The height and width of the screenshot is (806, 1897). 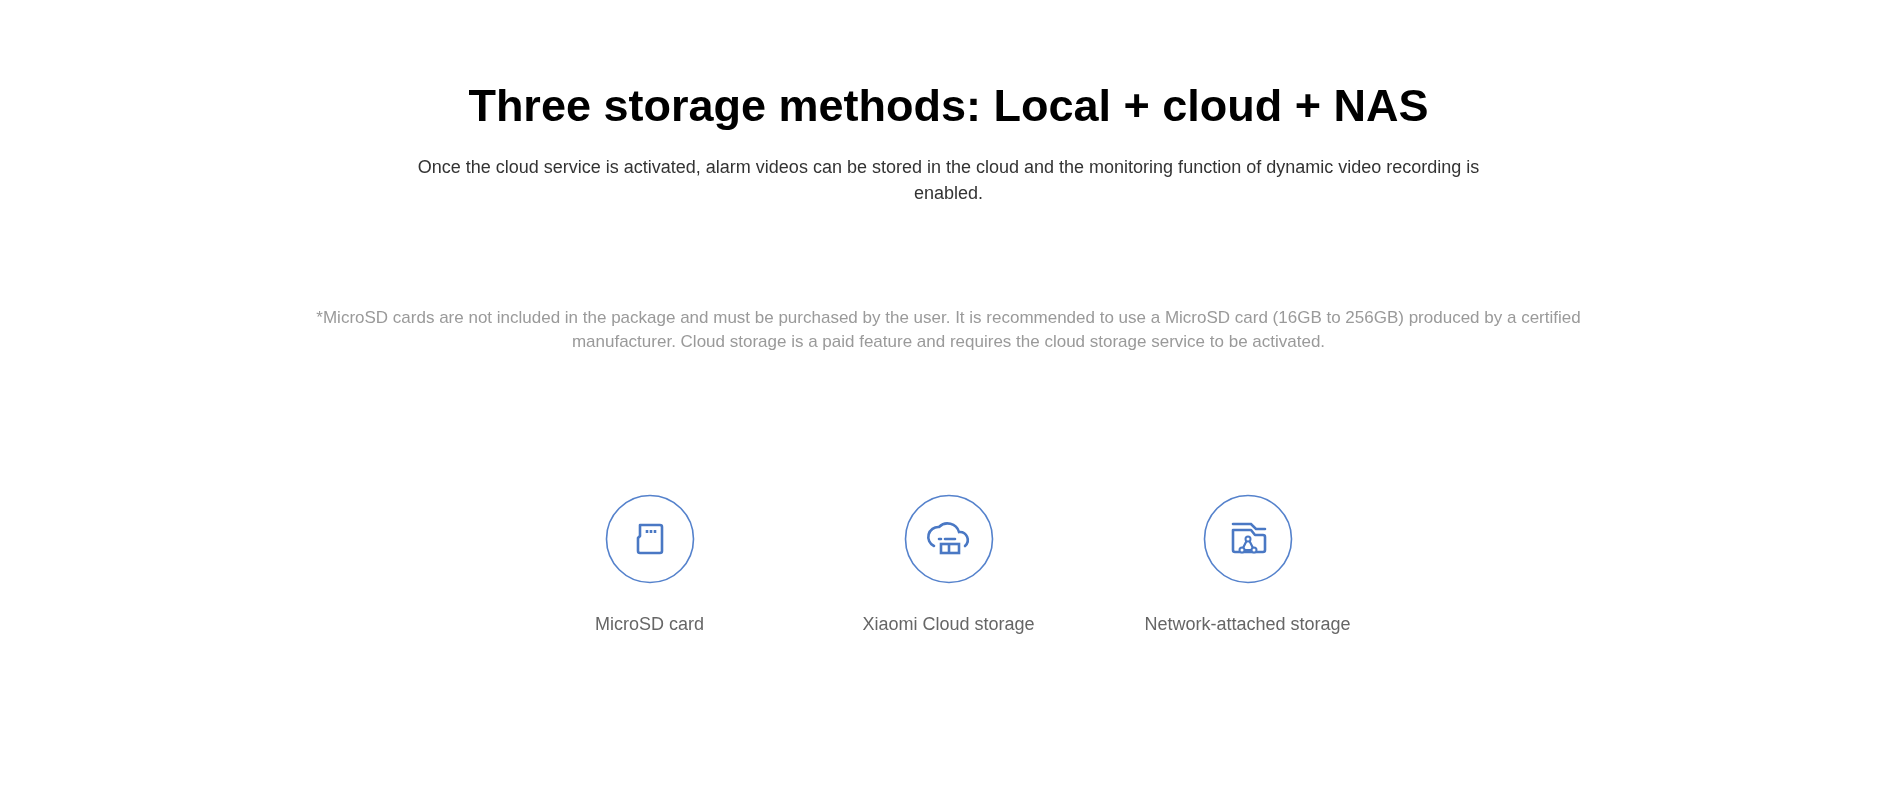 I want to click on storage-method-label: MicroSD card, so click(x=649, y=624).